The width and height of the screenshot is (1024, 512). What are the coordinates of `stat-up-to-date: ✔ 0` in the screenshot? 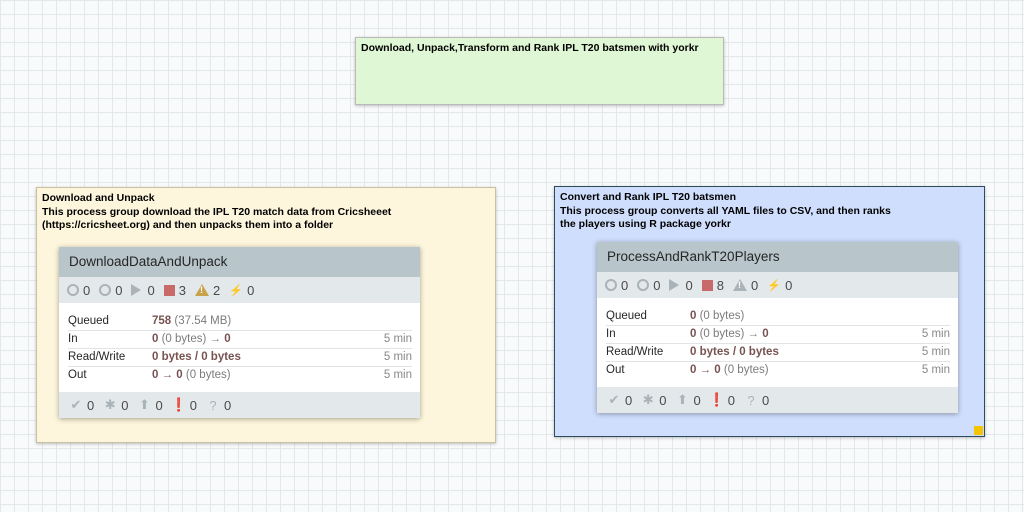 It's located at (620, 400).